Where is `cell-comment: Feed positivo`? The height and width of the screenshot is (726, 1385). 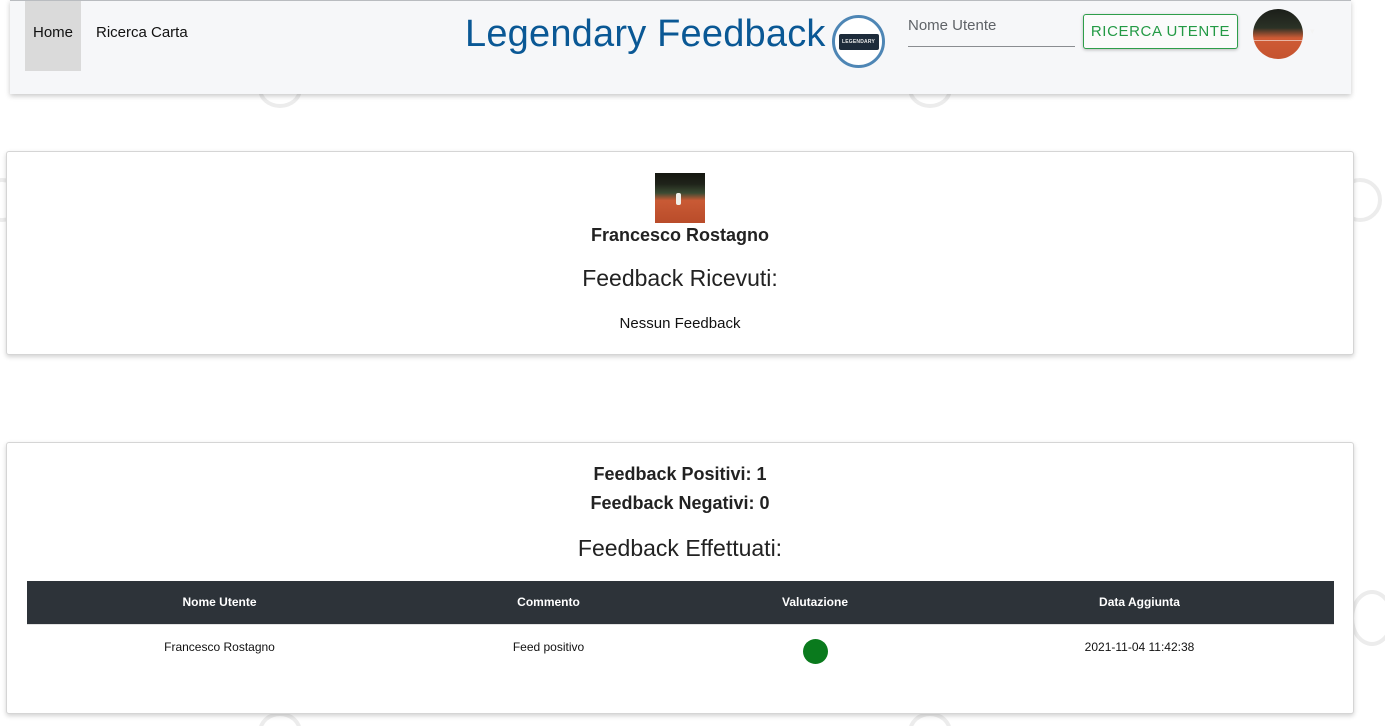 cell-comment: Feed positivo is located at coordinates (548, 646).